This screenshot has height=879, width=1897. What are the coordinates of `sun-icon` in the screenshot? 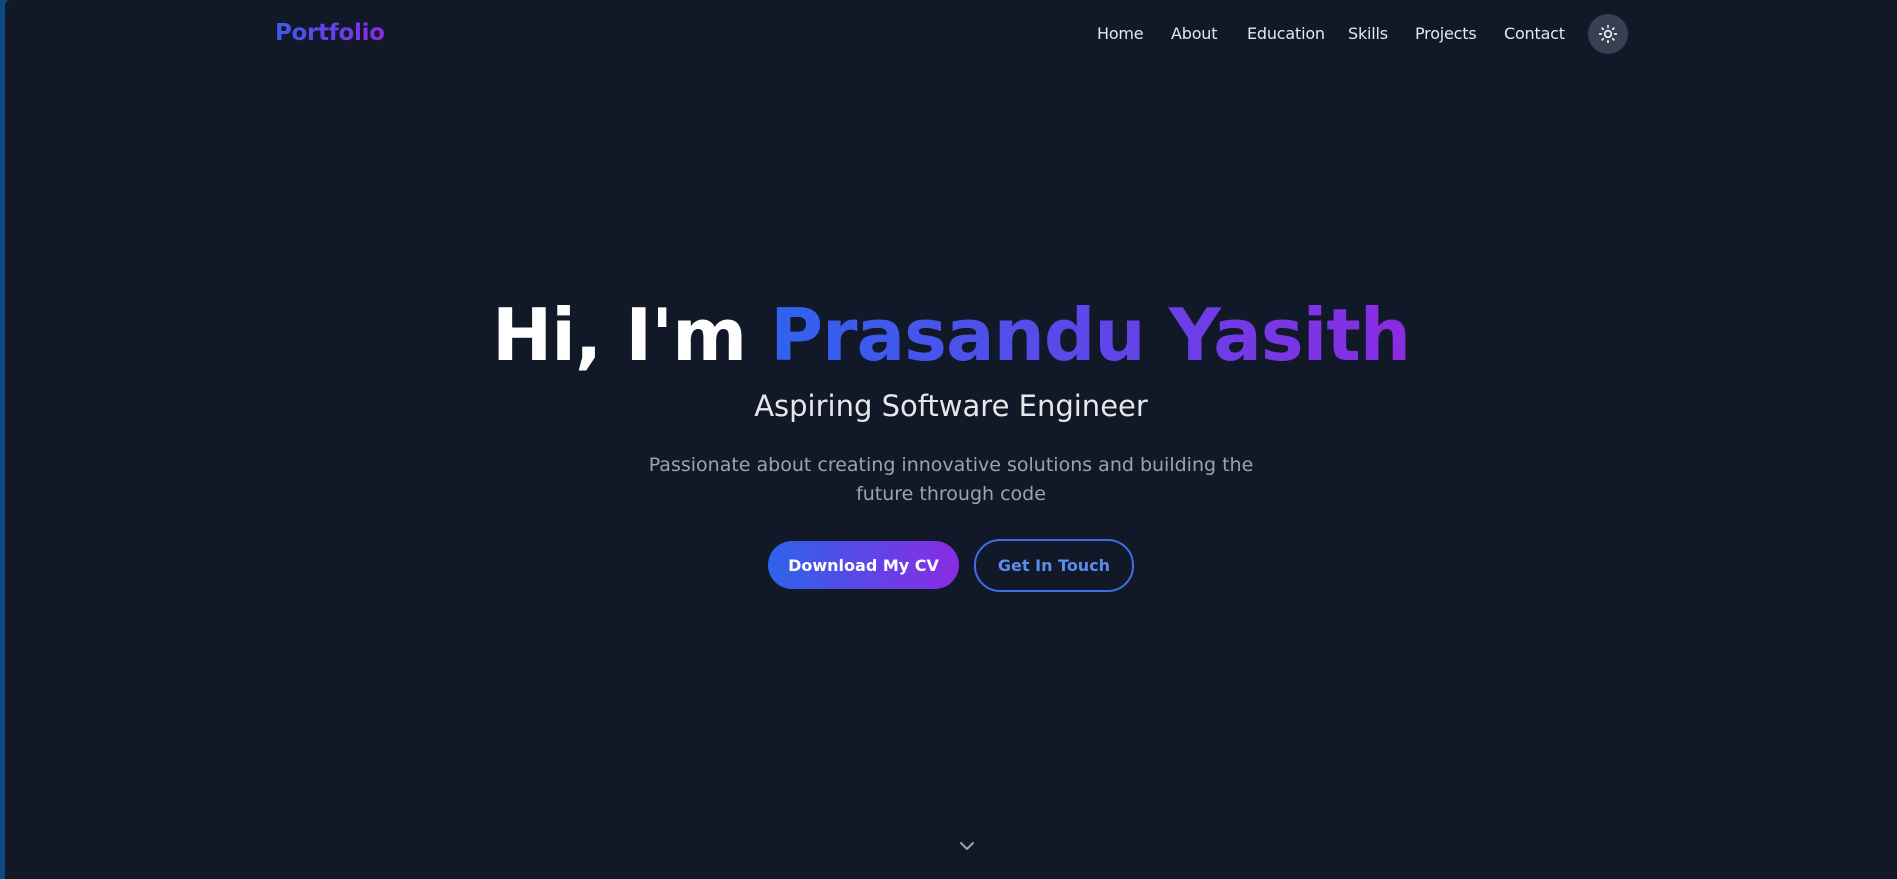 It's located at (1608, 34).